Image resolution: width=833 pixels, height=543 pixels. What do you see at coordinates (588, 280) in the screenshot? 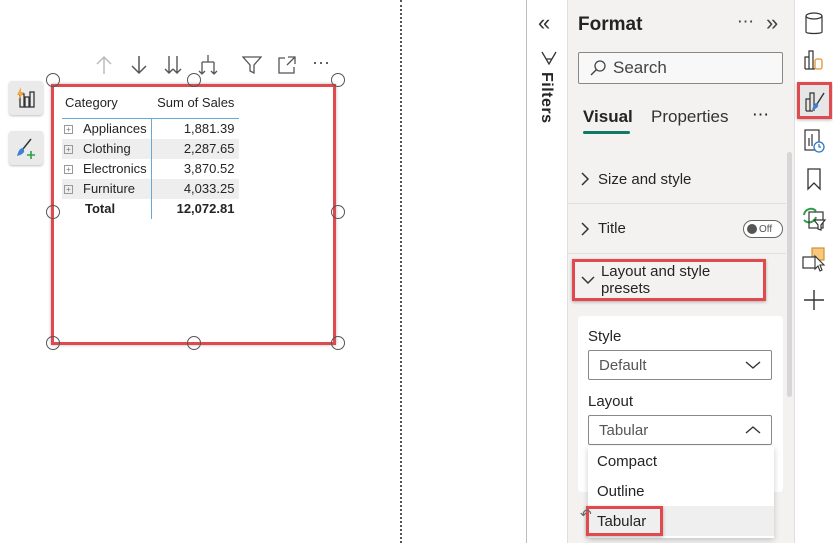
I see `chevron-down-icon` at bounding box center [588, 280].